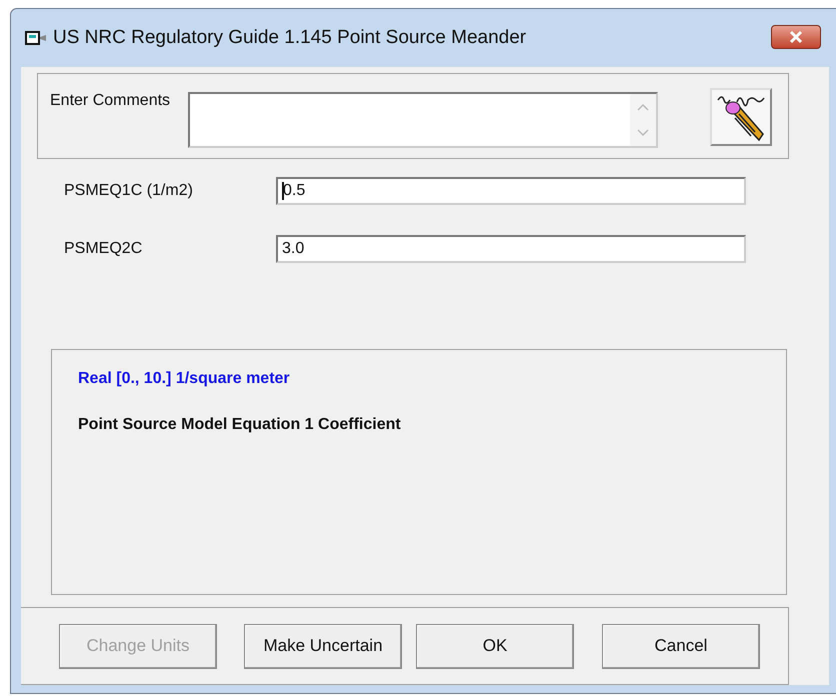 This screenshot has width=836, height=698. Describe the element at coordinates (511, 191) in the screenshot. I see `value-field: 0.5` at that location.